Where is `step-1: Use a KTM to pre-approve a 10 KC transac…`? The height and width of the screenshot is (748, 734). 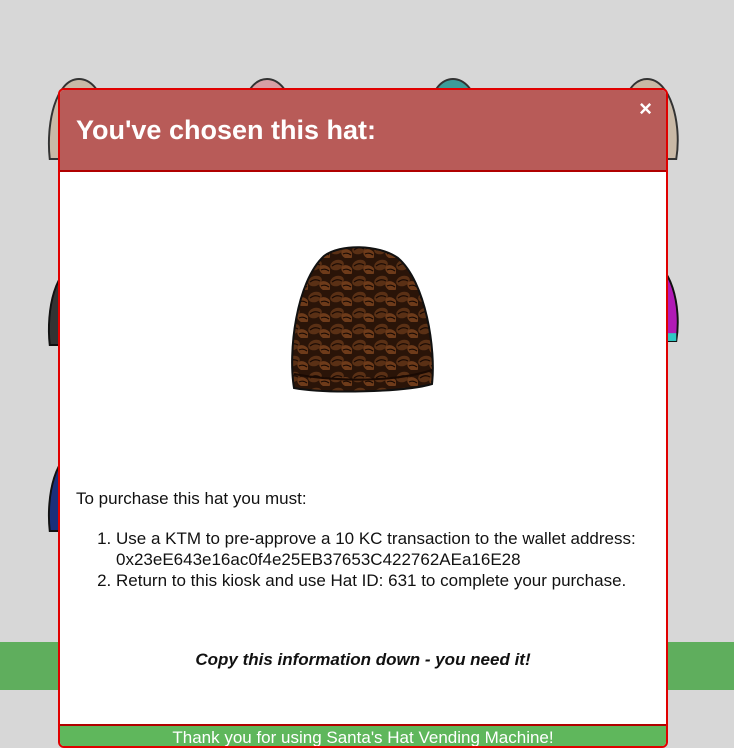 step-1: Use a KTM to pre-approve a 10 KC transac… is located at coordinates (391, 549).